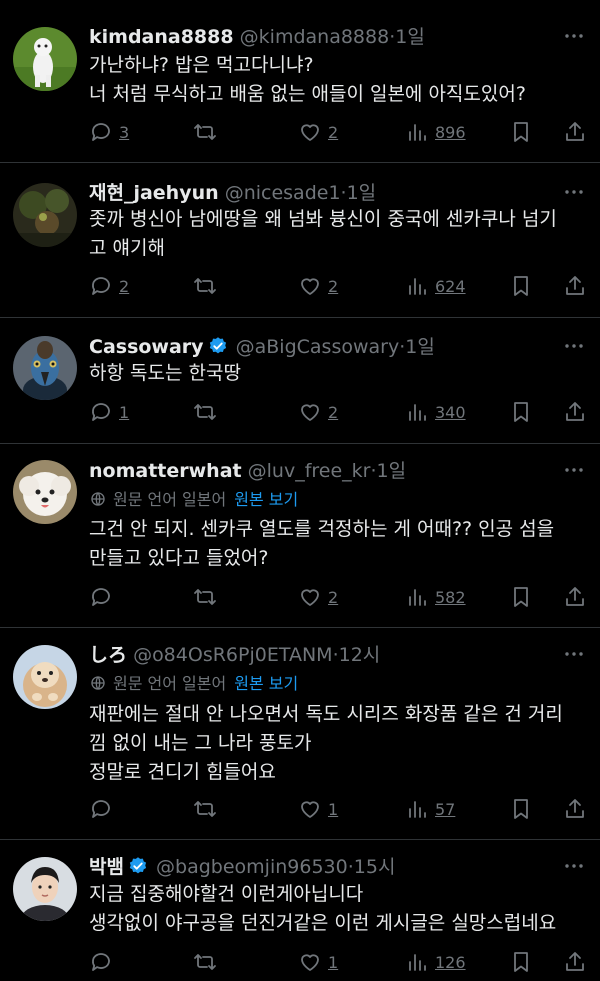 The width and height of the screenshot is (600, 981). Describe the element at coordinates (98, 499) in the screenshot. I see `translate-globe-icon` at that location.